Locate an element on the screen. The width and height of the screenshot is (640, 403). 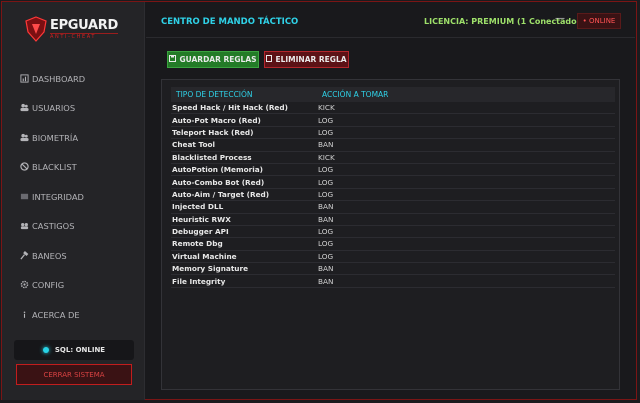
detection-cell: Memory Signature is located at coordinates (210, 269).